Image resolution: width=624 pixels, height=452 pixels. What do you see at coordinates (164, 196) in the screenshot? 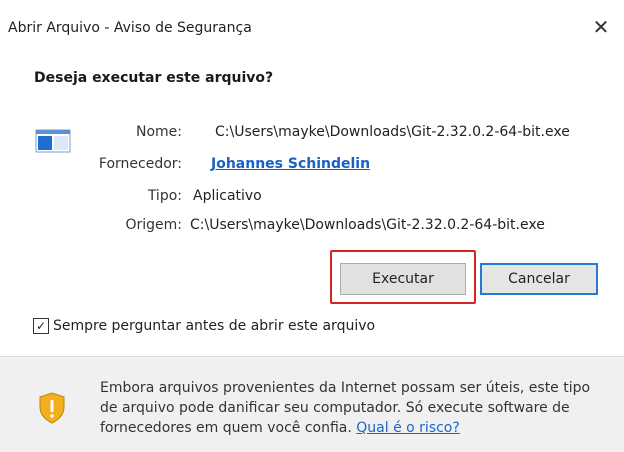
I see `type-label: Tipo:` at bounding box center [164, 196].